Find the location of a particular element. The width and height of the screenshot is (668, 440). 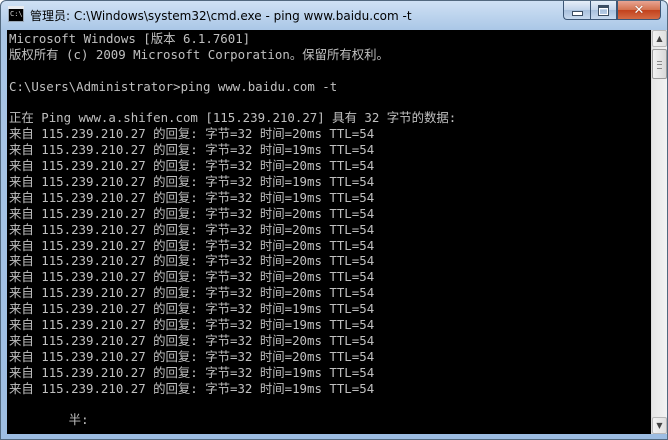

window-controls: ✕ is located at coordinates (612, 11).